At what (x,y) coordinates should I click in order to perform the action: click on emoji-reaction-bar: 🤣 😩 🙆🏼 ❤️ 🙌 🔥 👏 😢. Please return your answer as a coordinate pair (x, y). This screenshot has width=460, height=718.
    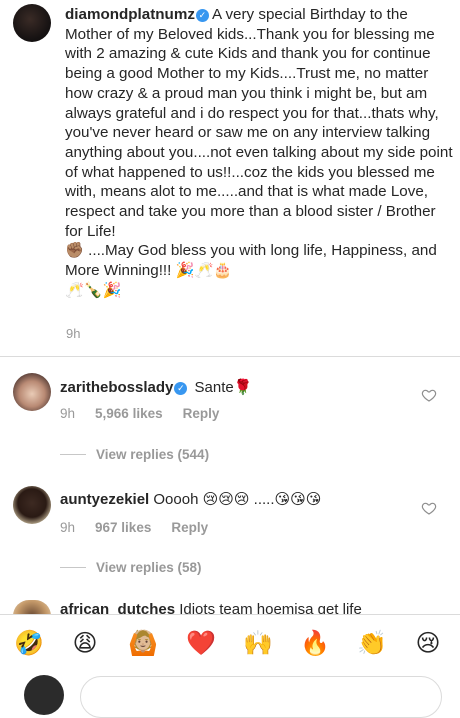
    Looking at the image, I should click on (230, 643).